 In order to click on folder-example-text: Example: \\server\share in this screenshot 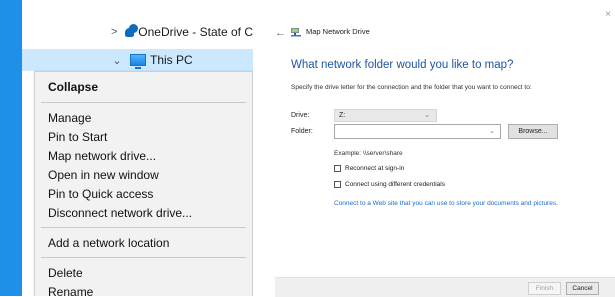, I will do `click(368, 153)`.